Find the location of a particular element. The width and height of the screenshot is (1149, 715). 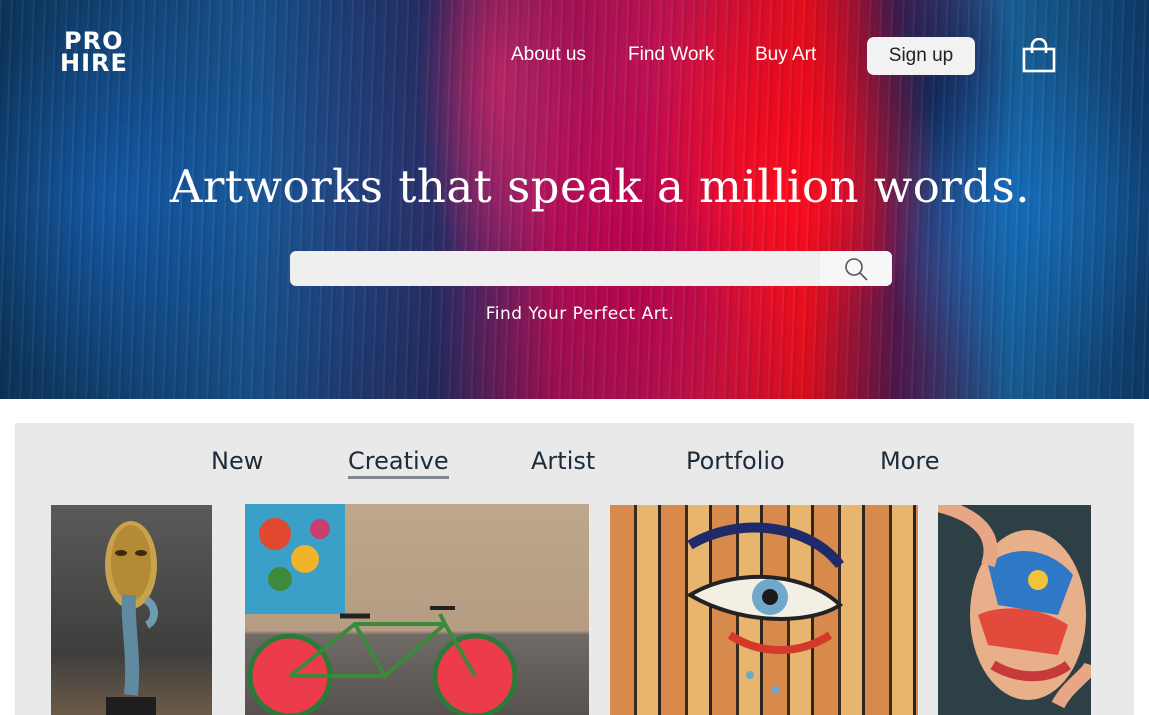

sign-up-button: Sign up is located at coordinates (921, 56).